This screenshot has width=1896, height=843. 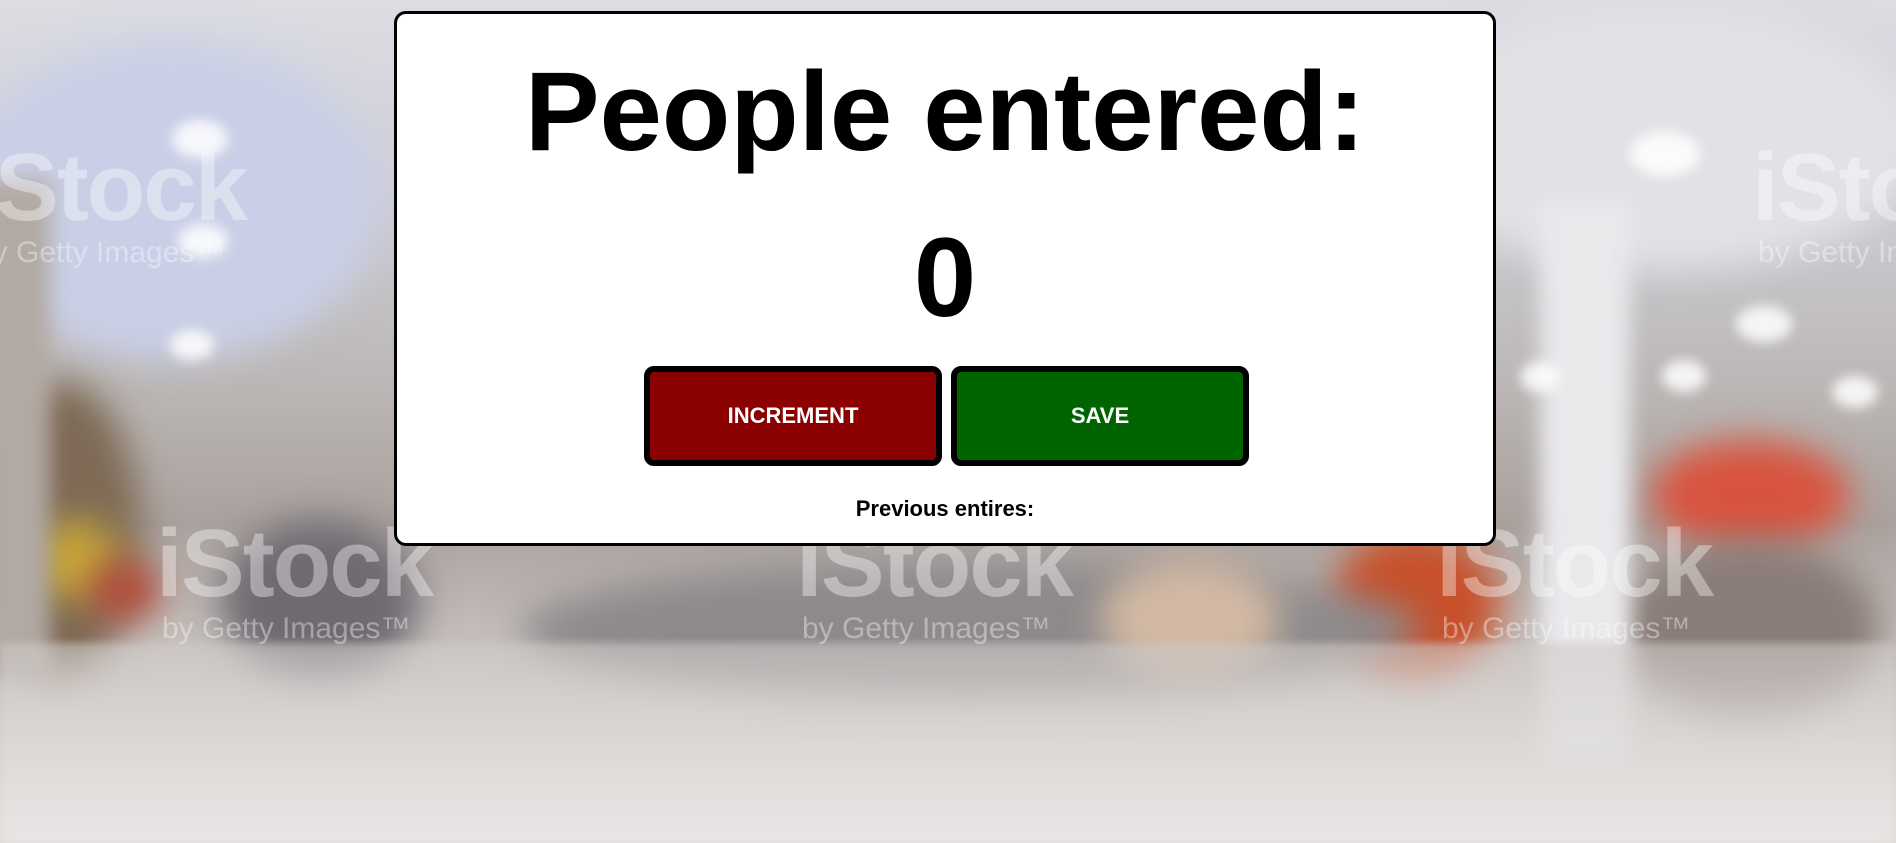 What do you see at coordinates (948, 416) in the screenshot?
I see `action-buttons: INCREMENT SAVE` at bounding box center [948, 416].